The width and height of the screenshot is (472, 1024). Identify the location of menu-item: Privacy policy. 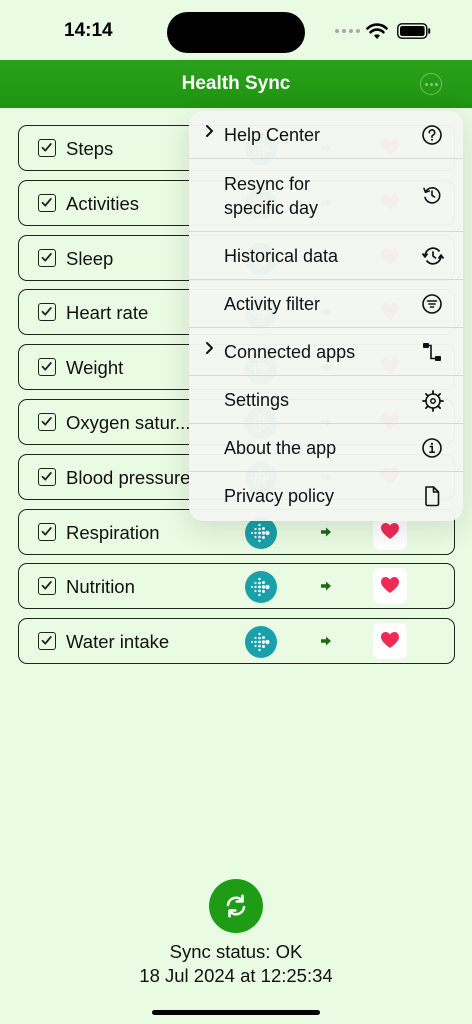
(326, 496).